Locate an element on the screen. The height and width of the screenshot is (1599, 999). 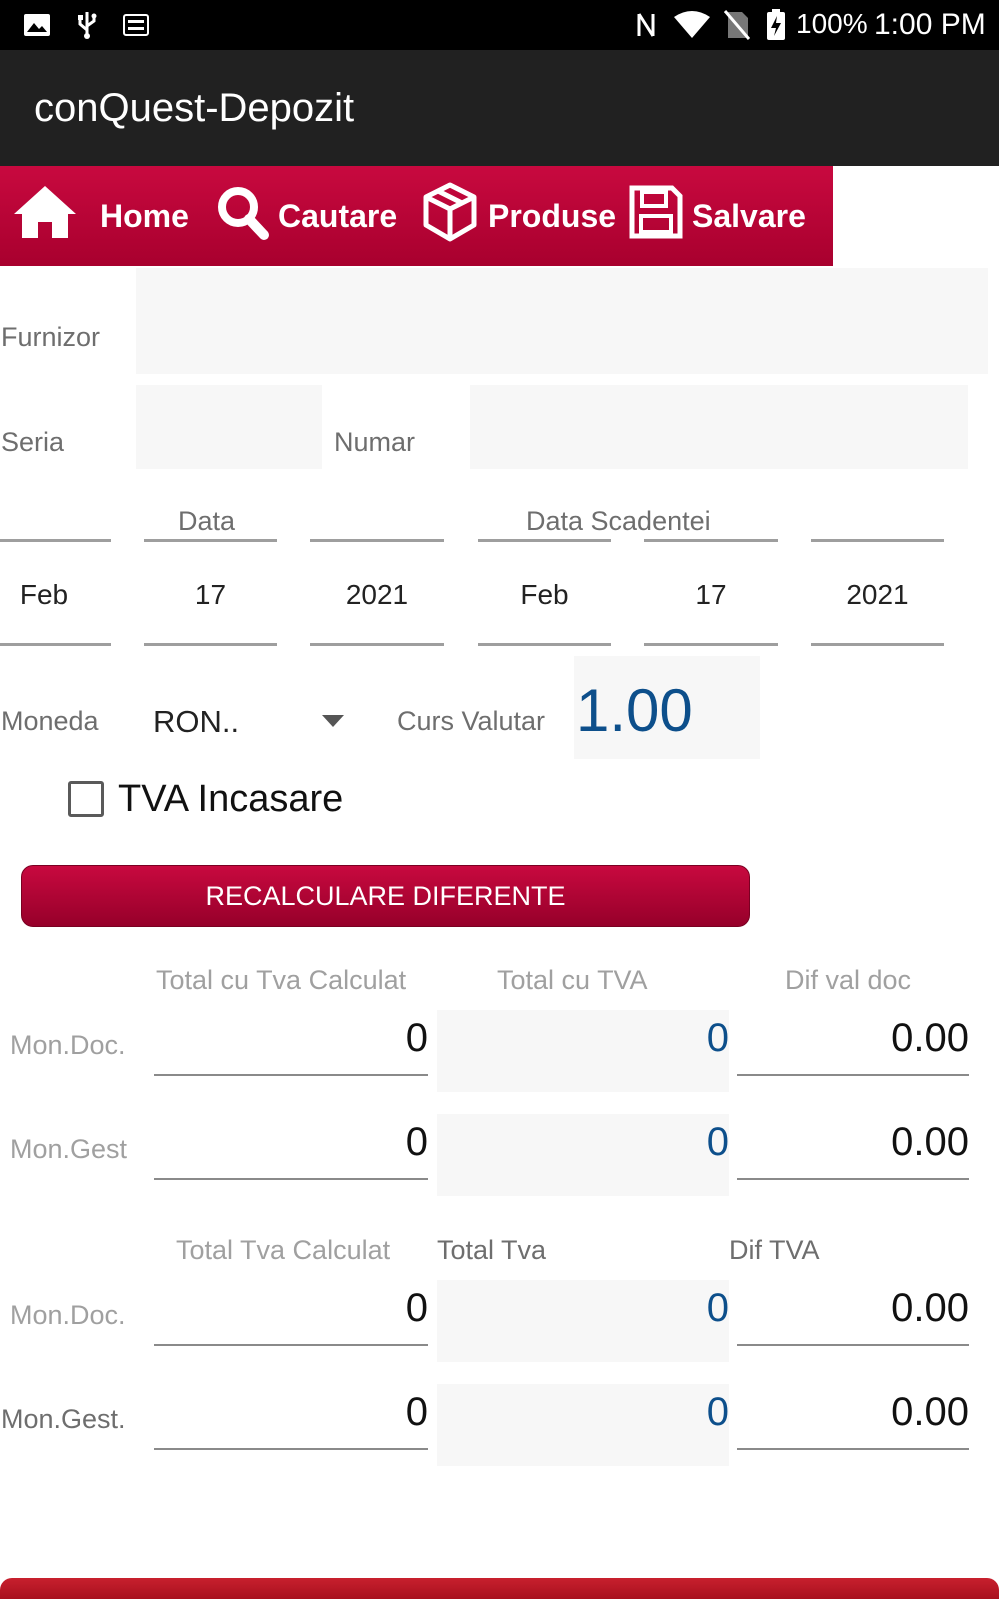
bottom-button is located at coordinates (499, 1588).